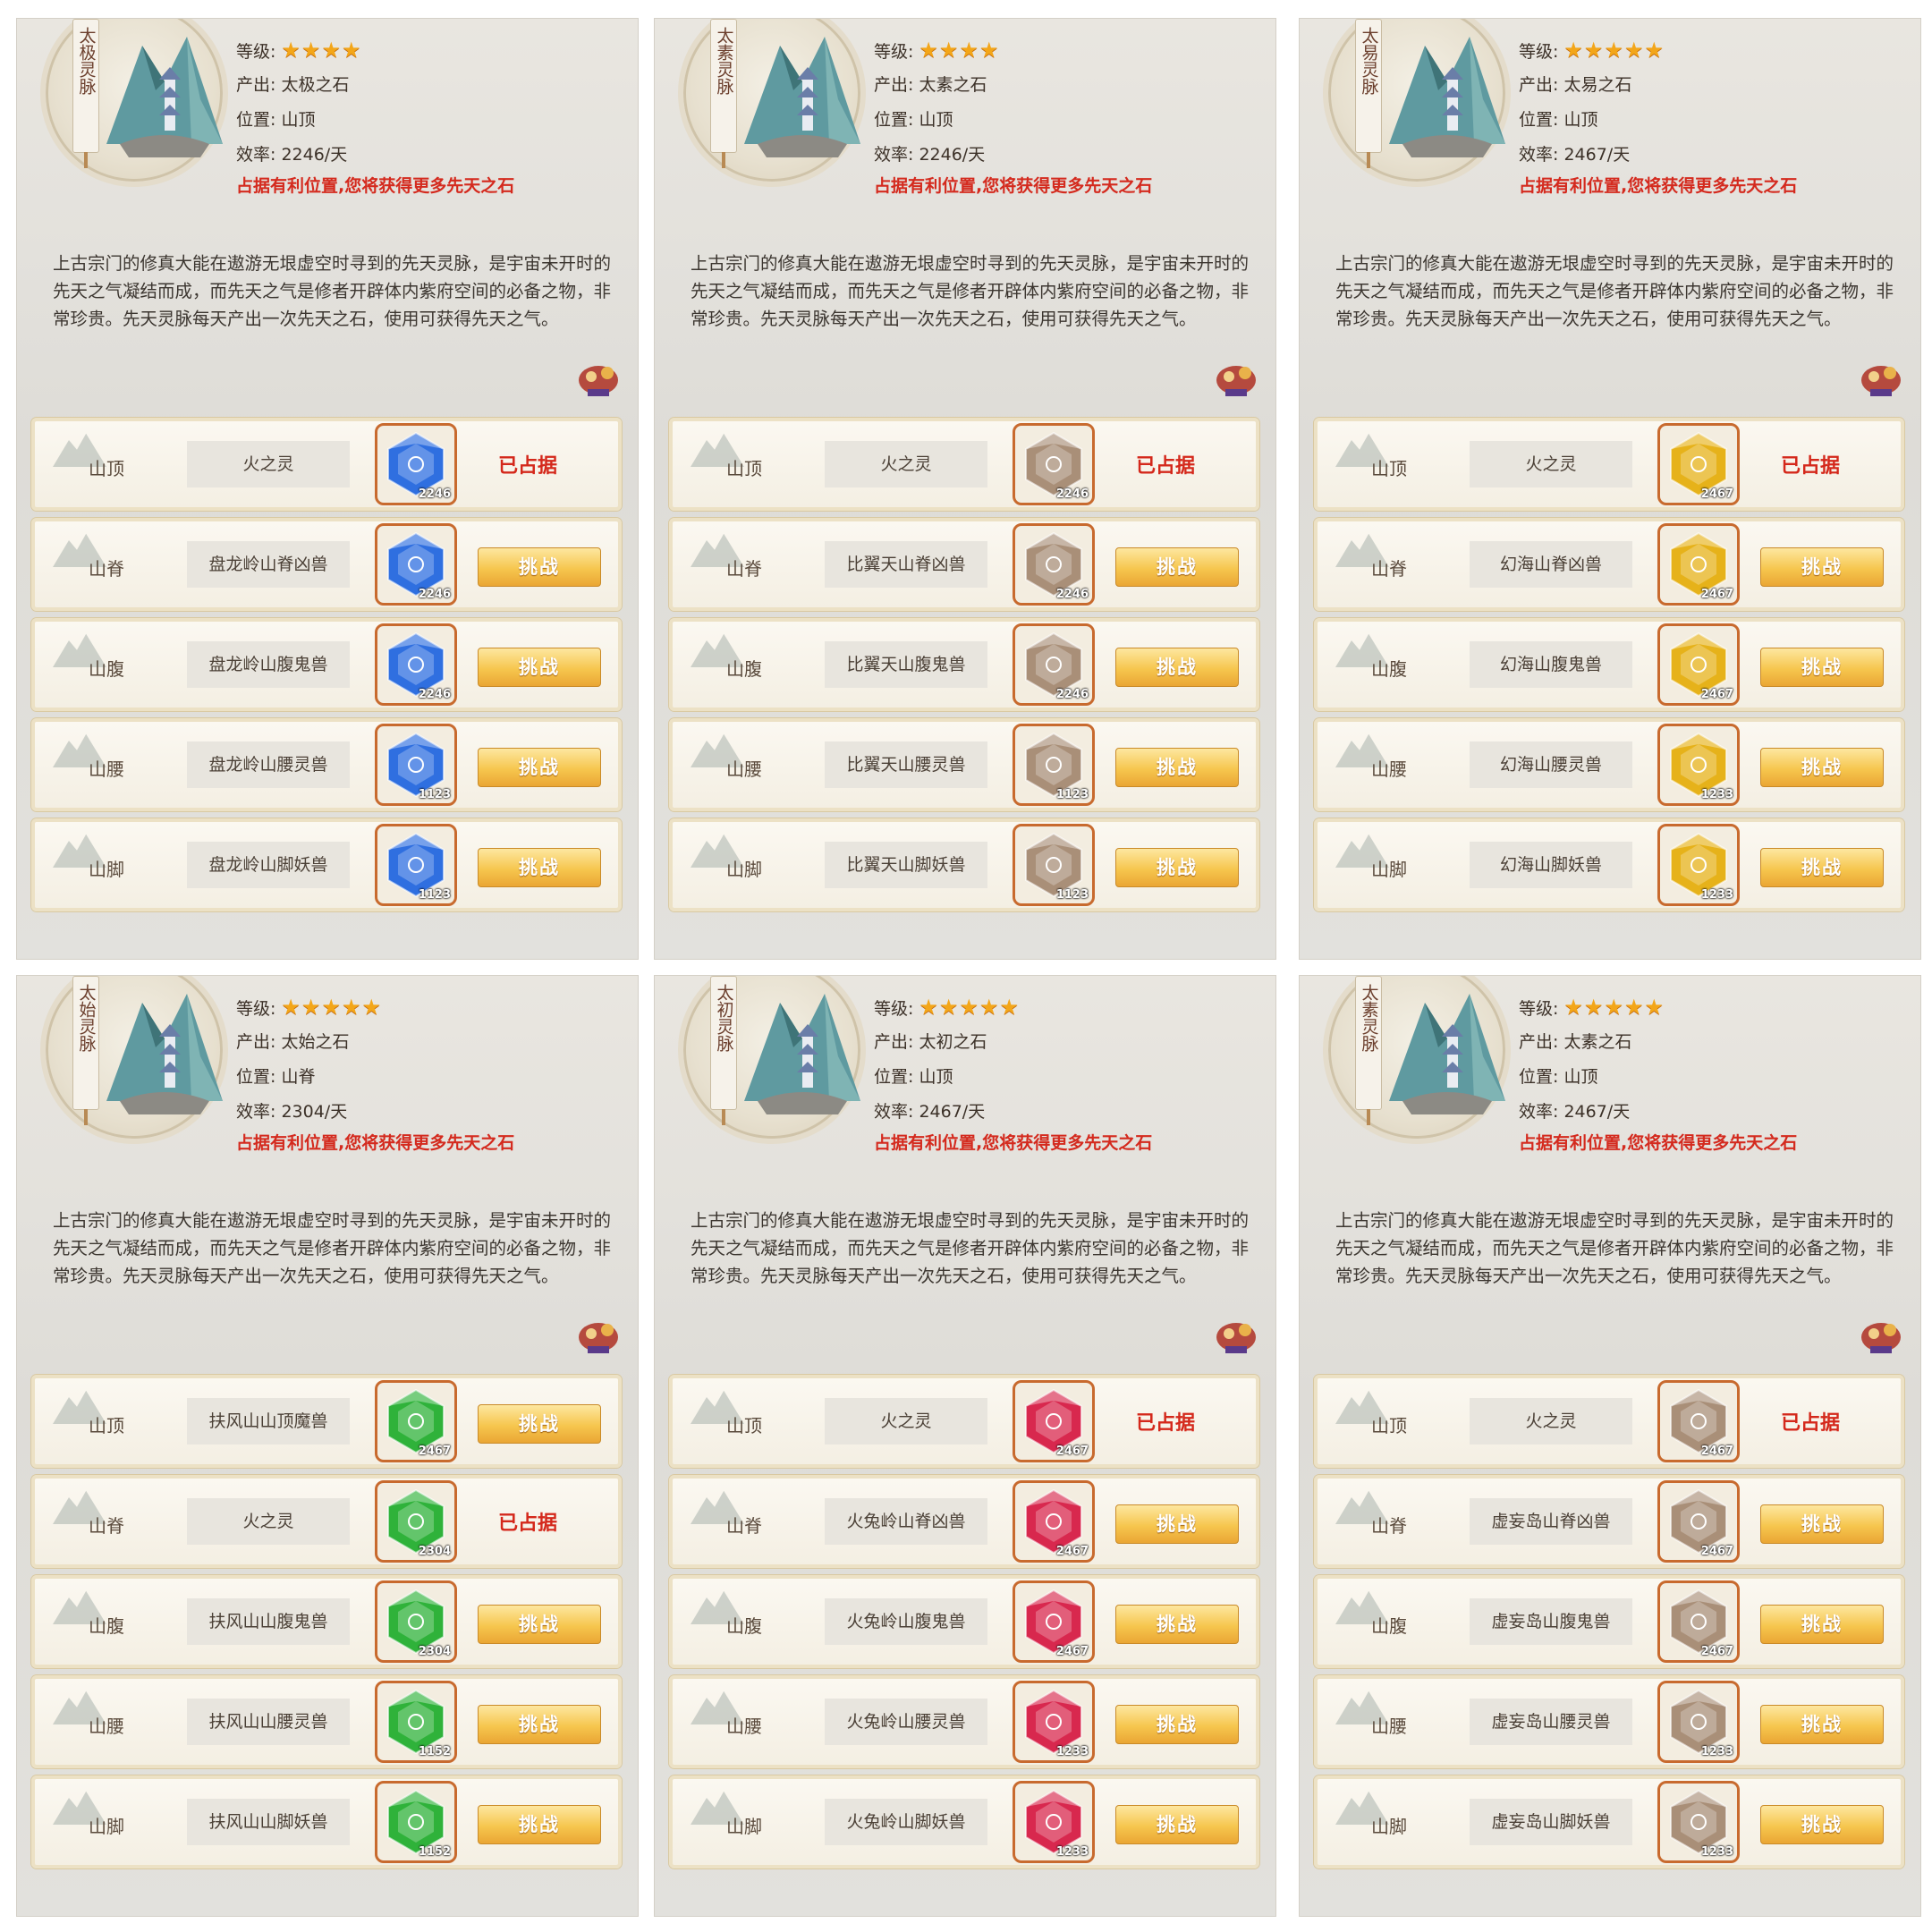 The height and width of the screenshot is (1932, 1932). I want to click on vein-name-scroll: 太初灵脉, so click(723, 1050).